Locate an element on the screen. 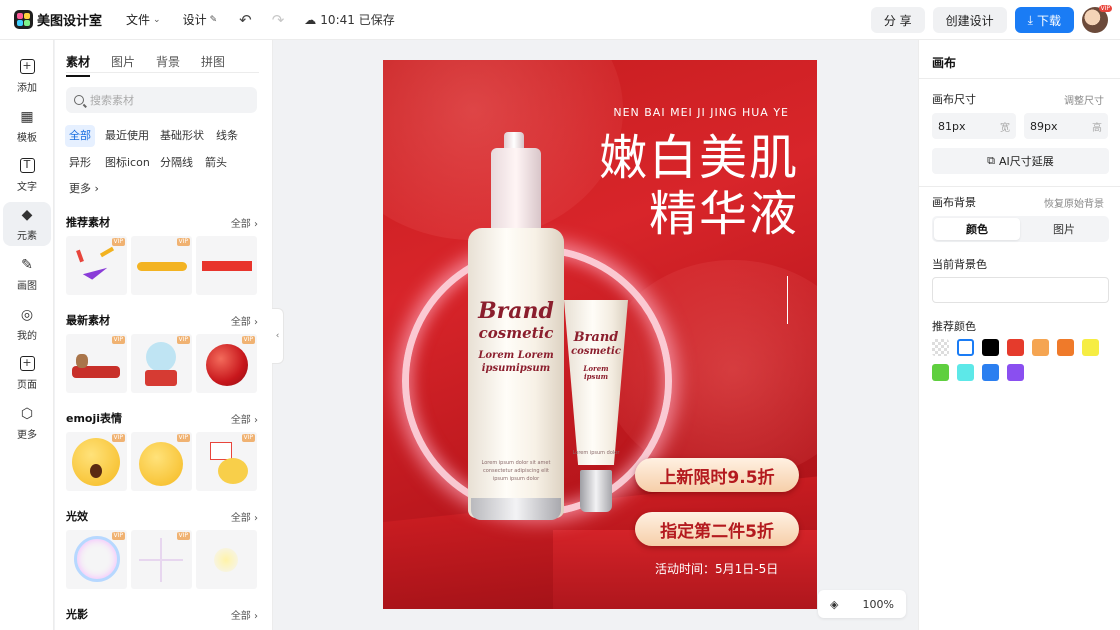  height-value: 89px is located at coordinates (1044, 126).